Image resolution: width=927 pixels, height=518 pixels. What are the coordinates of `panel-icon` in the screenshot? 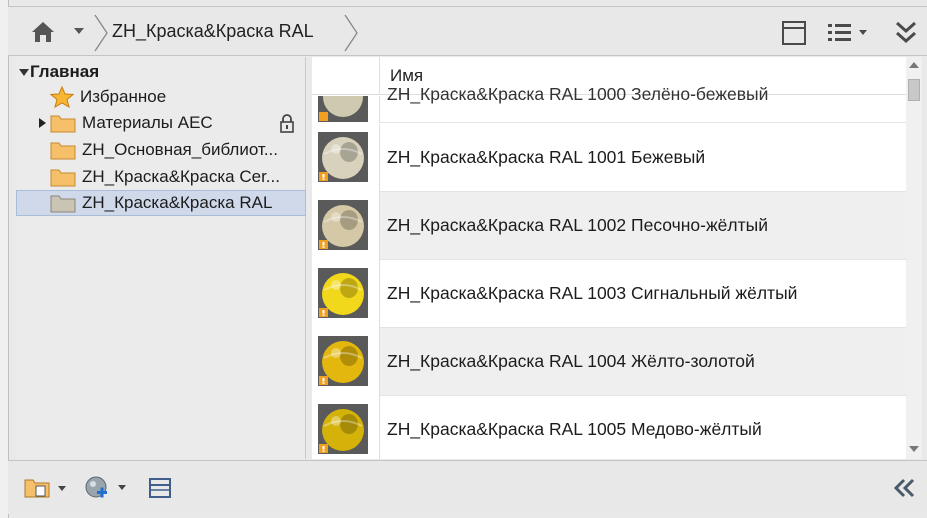 It's located at (160, 488).